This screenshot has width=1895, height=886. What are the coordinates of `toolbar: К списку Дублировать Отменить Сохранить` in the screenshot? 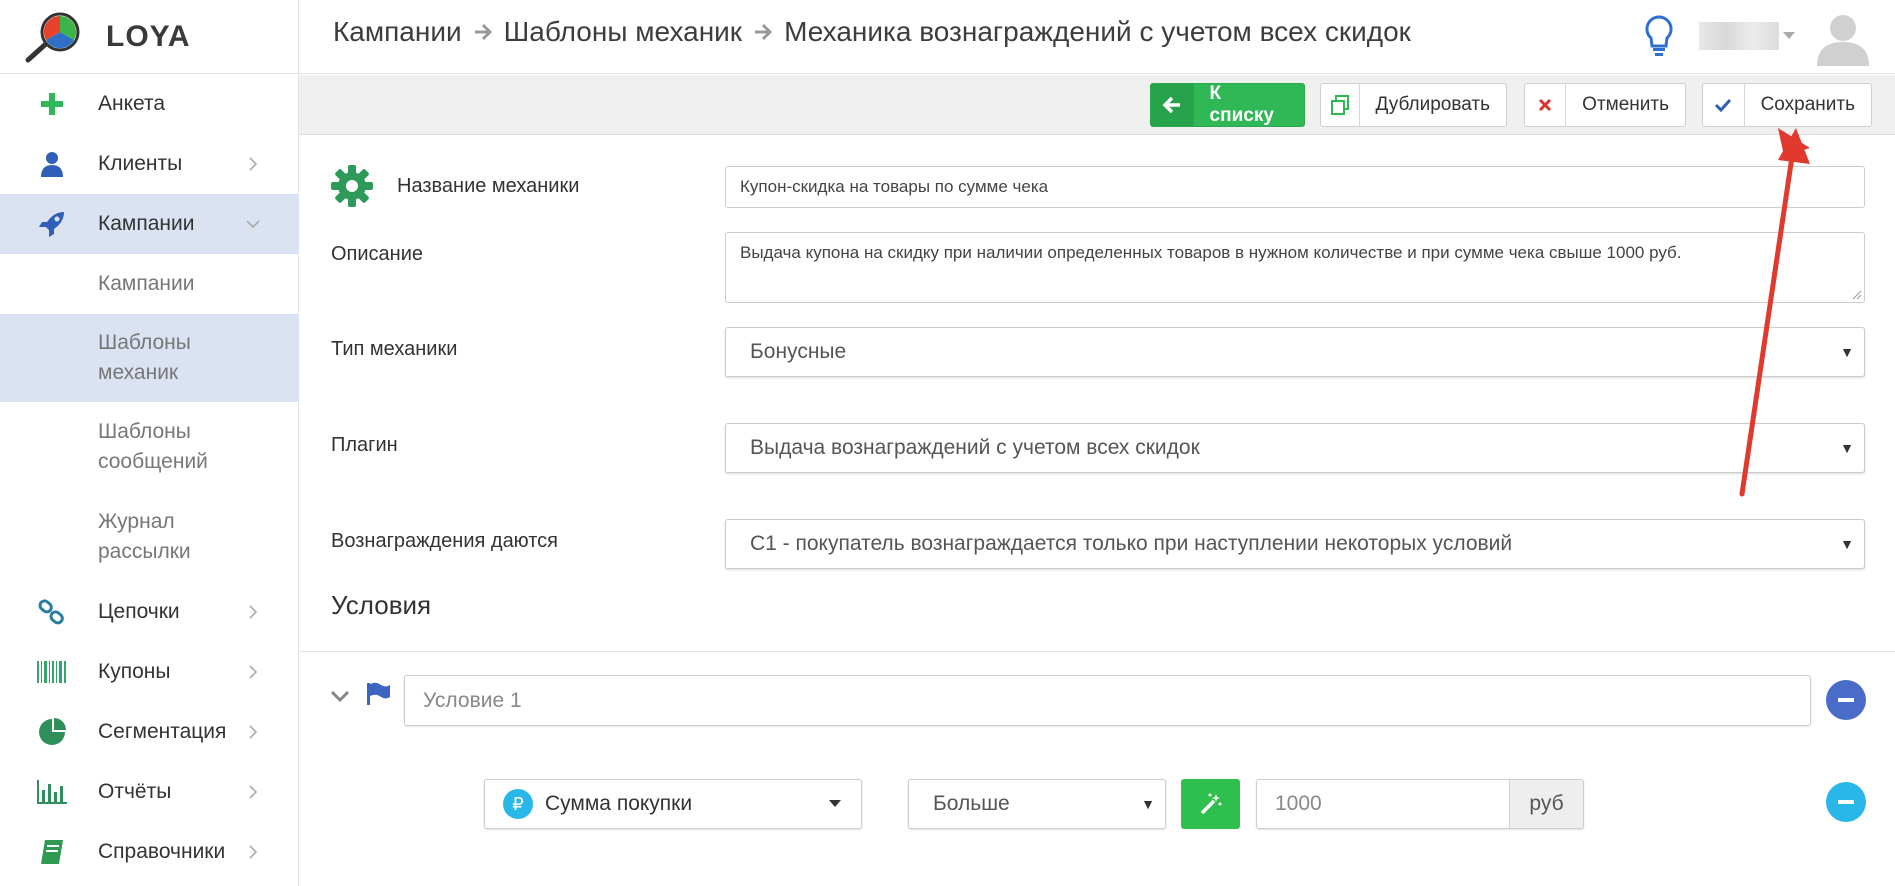 It's located at (1097, 105).